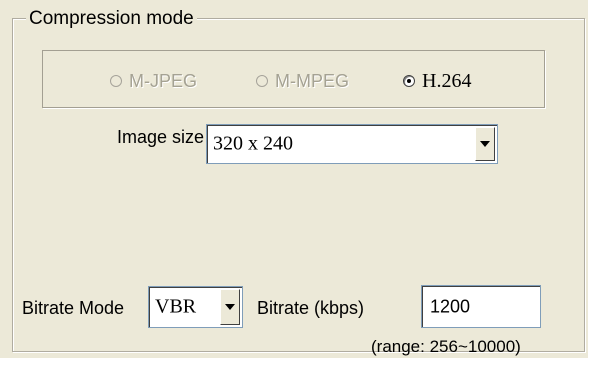 The width and height of the screenshot is (597, 371). Describe the element at coordinates (161, 137) in the screenshot. I see `image-size-label: Image size` at that location.